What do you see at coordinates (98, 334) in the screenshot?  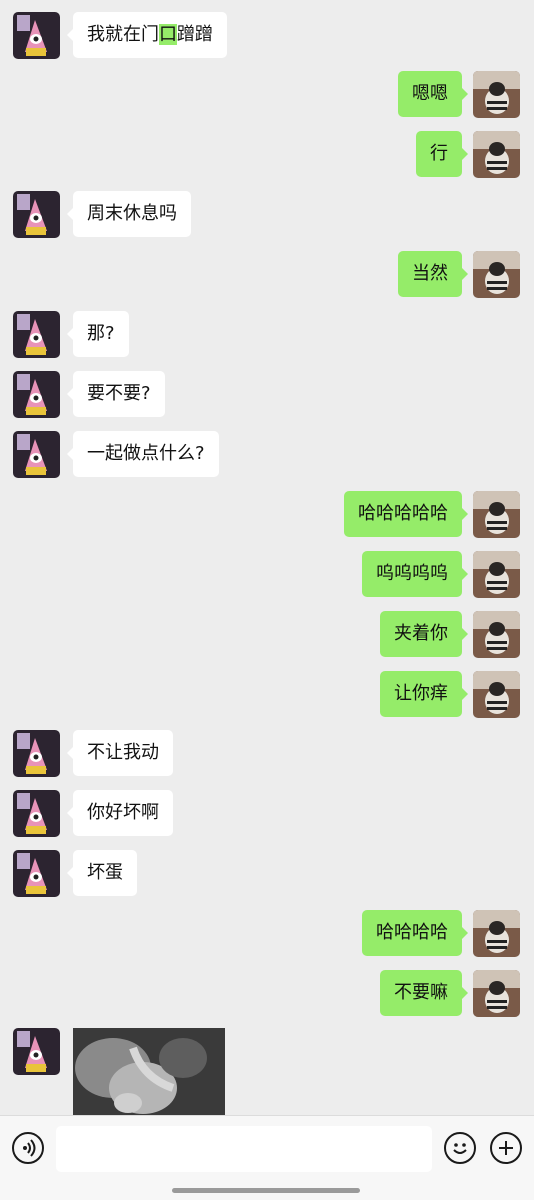 I see `message-bubble: 那?` at bounding box center [98, 334].